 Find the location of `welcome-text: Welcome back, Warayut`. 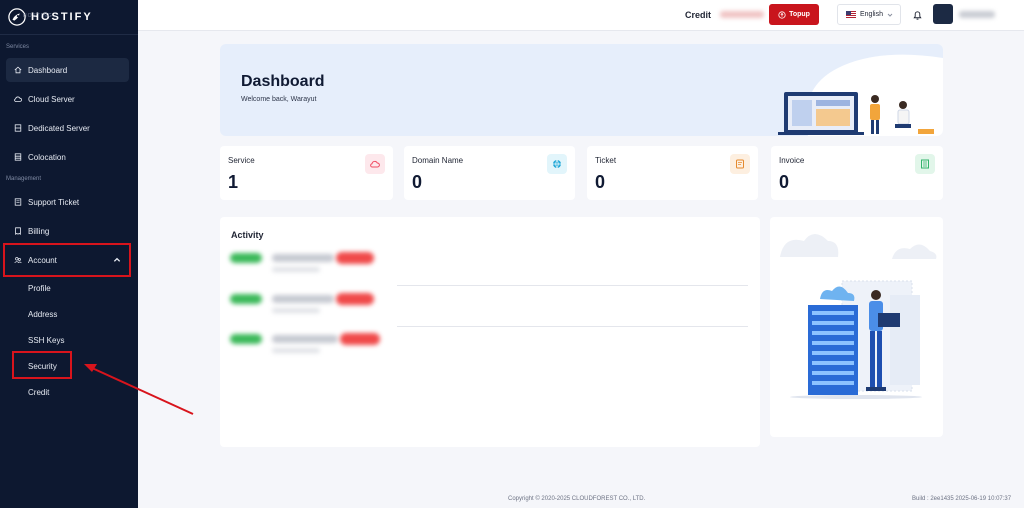

welcome-text: Welcome back, Warayut is located at coordinates (279, 99).